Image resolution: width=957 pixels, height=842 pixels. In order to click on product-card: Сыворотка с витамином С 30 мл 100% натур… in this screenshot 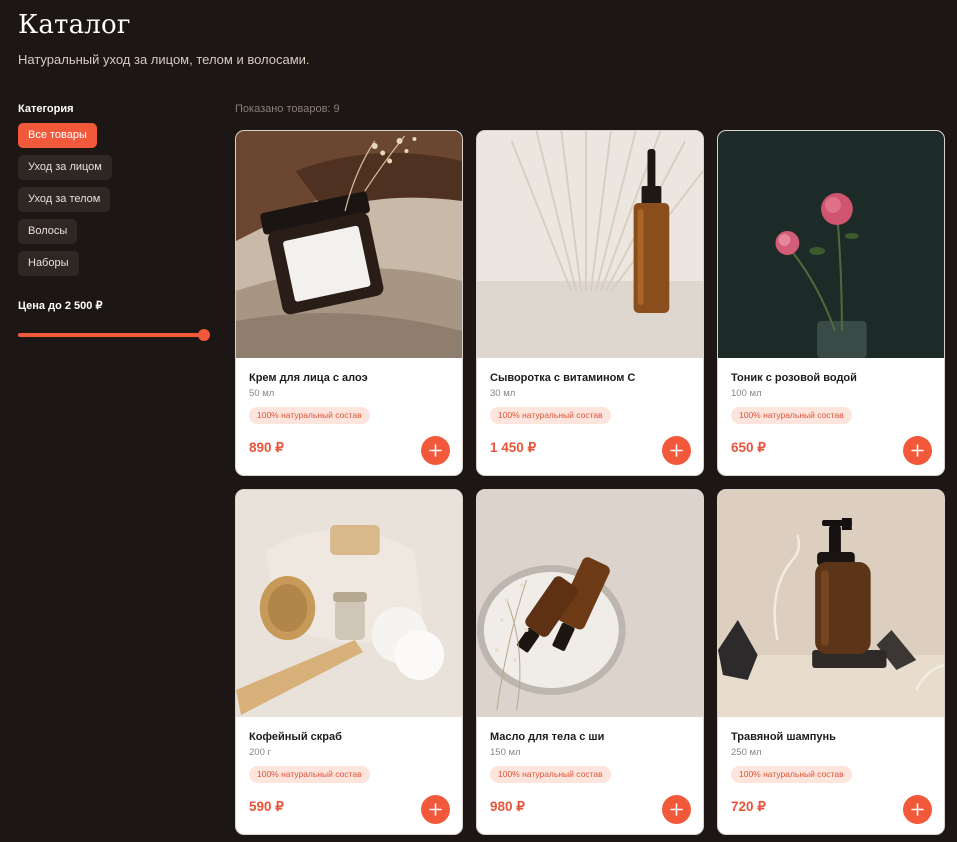, I will do `click(590, 303)`.